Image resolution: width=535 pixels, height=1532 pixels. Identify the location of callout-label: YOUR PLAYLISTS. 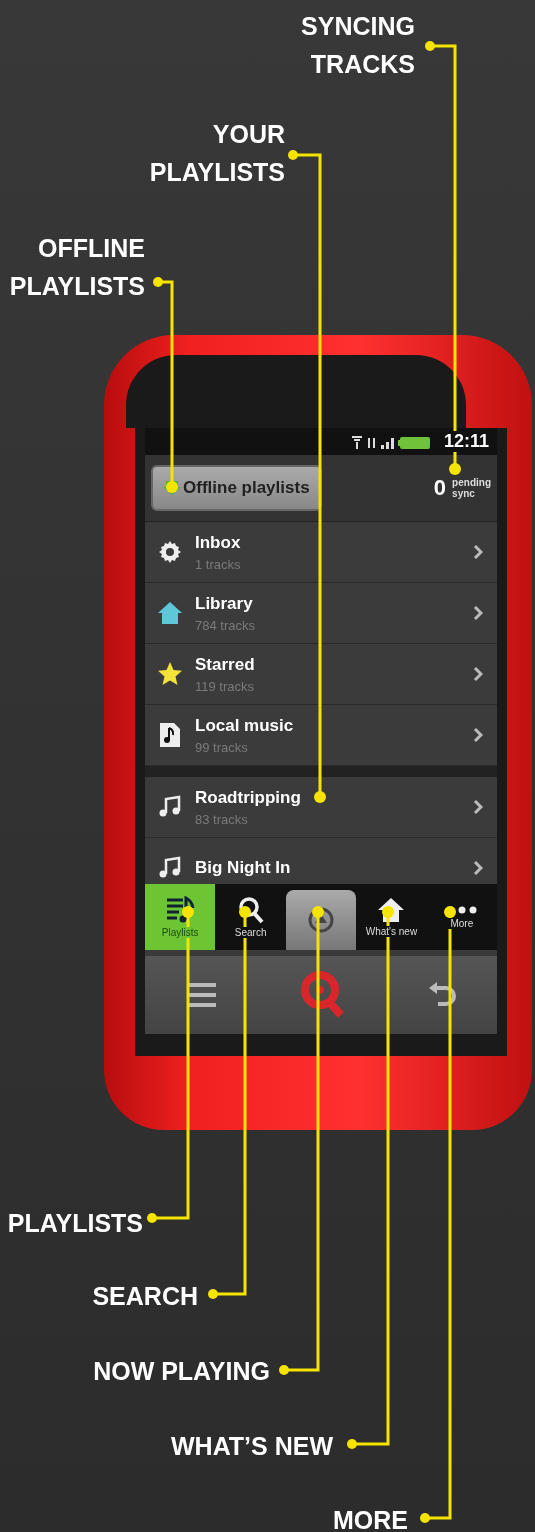
(217, 153).